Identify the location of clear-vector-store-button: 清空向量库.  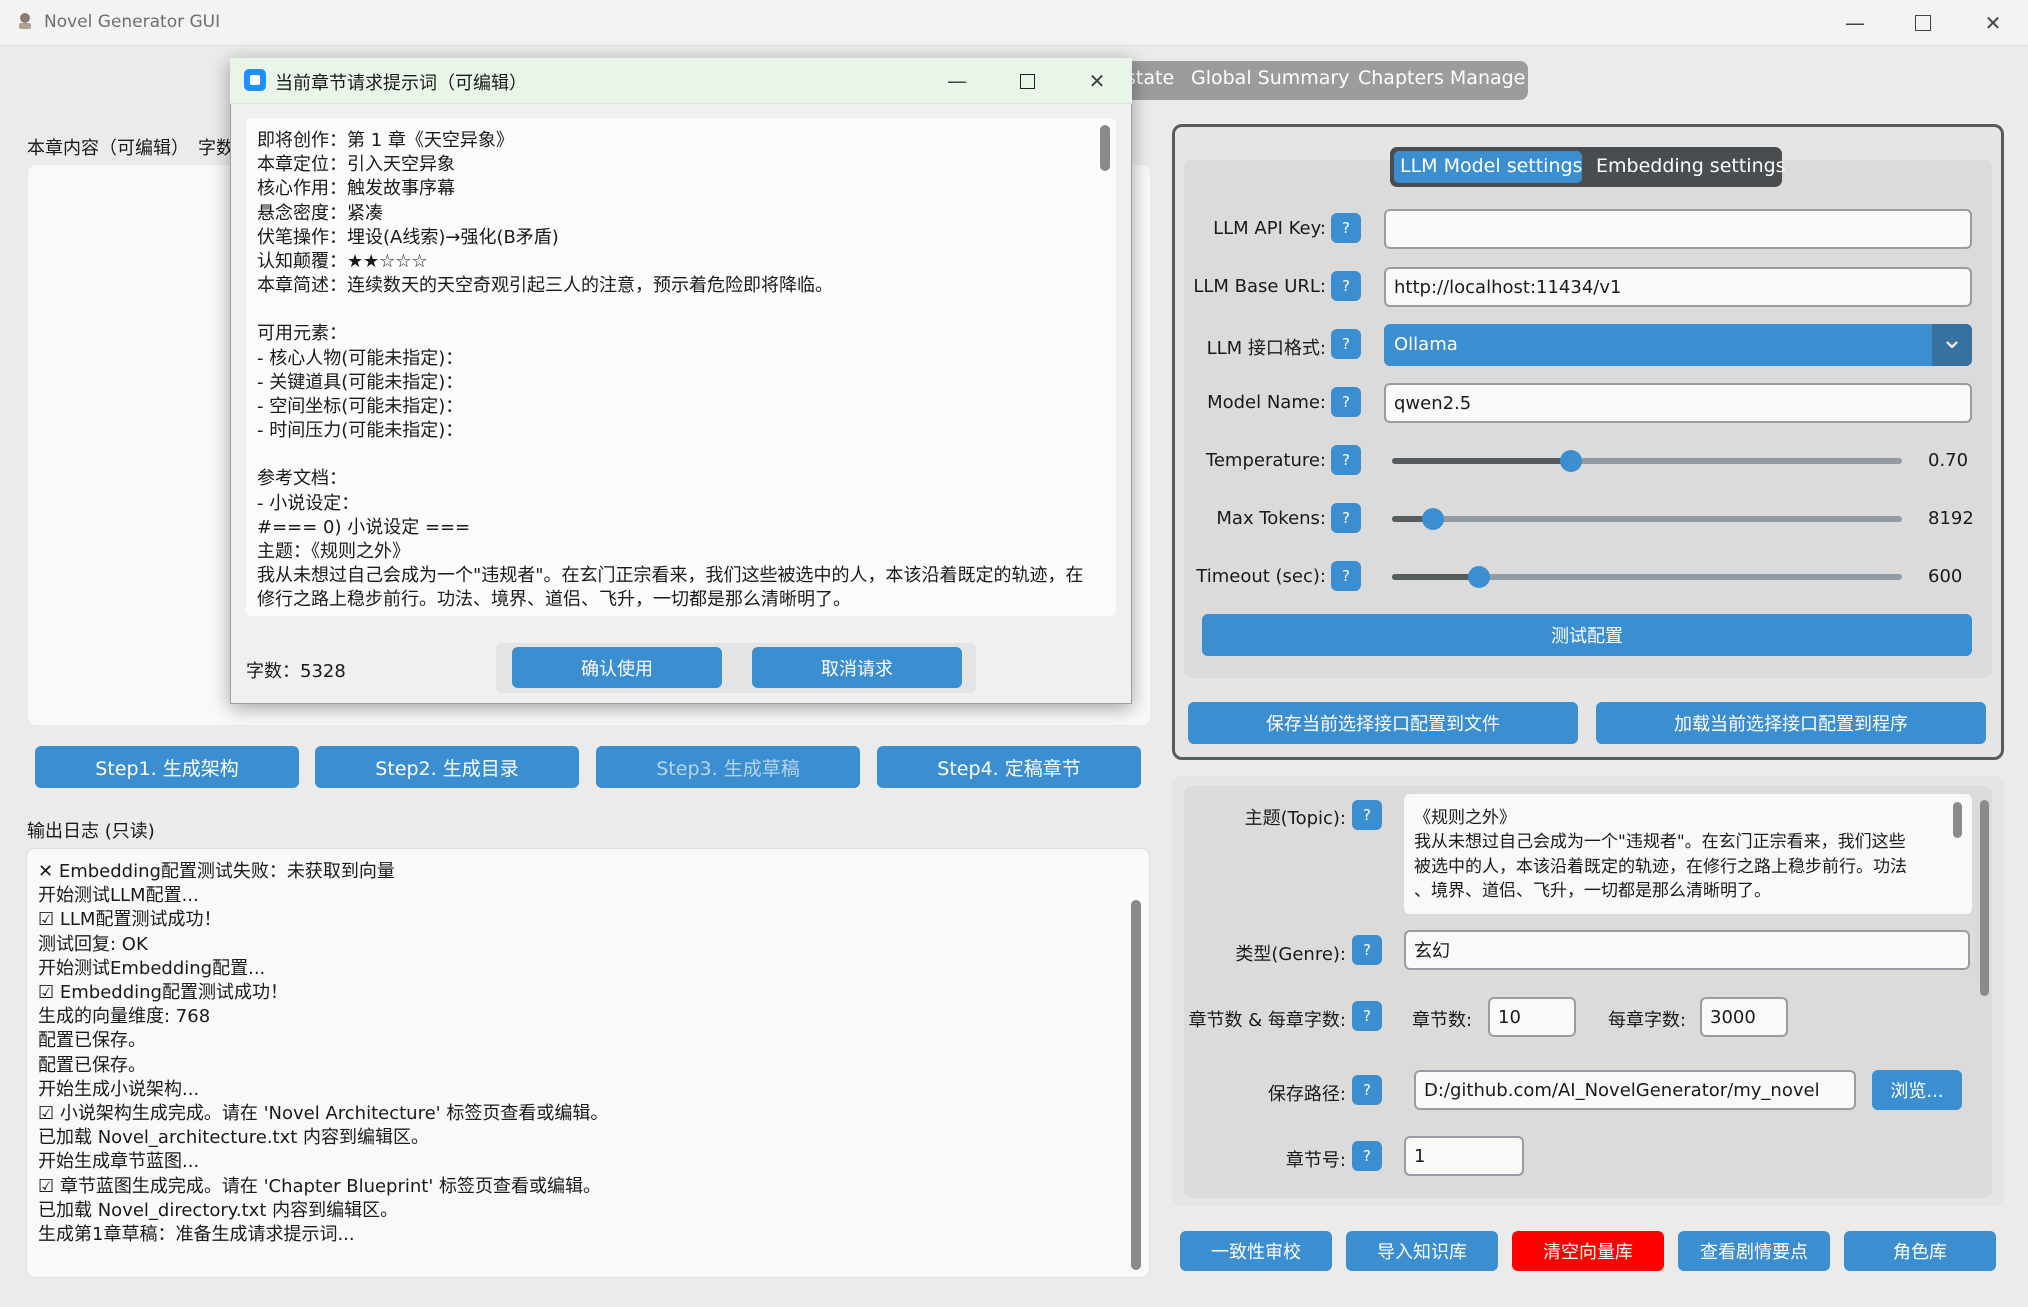
(1588, 1251).